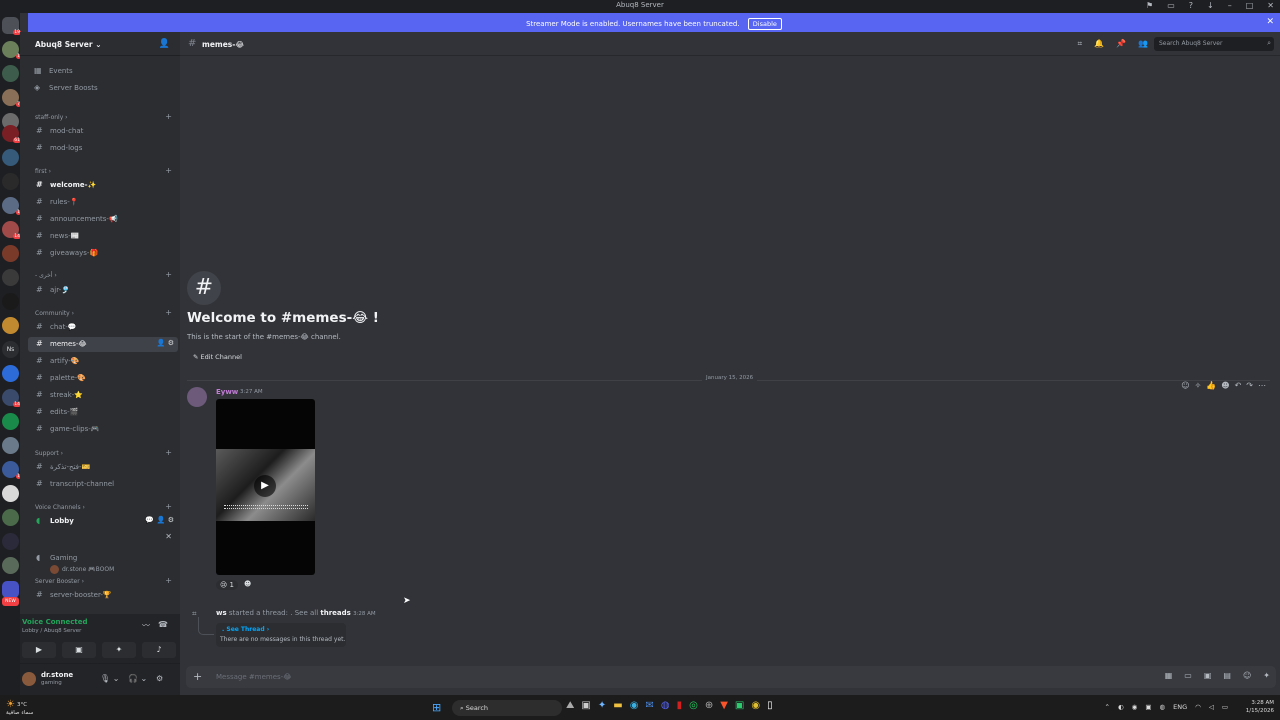 The width and height of the screenshot is (1280, 720). Describe the element at coordinates (634, 705) in the screenshot. I see `edge-icon: ◉` at that location.